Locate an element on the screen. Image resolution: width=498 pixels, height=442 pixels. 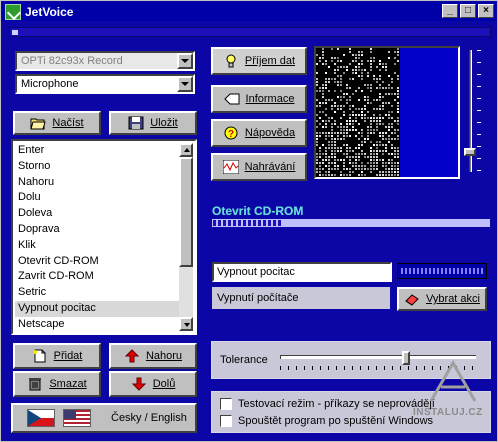
list-item: Doprava is located at coordinates (98, 230).